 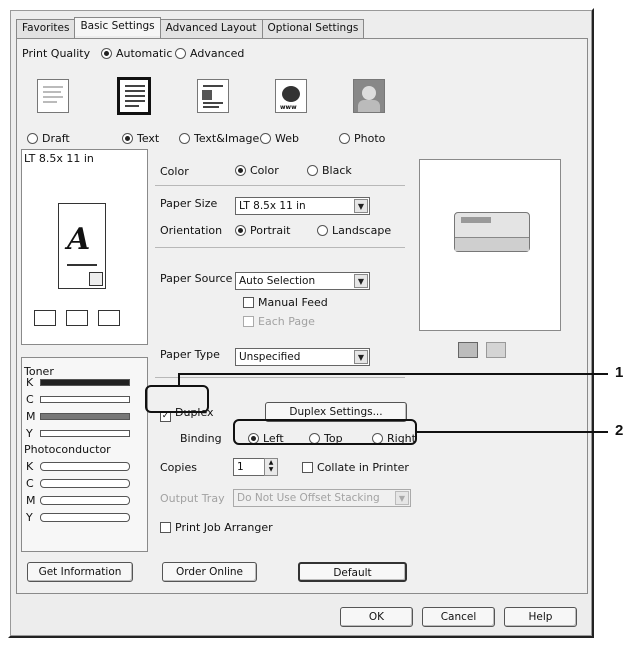 What do you see at coordinates (134, 96) in the screenshot?
I see `text-quality-icon` at bounding box center [134, 96].